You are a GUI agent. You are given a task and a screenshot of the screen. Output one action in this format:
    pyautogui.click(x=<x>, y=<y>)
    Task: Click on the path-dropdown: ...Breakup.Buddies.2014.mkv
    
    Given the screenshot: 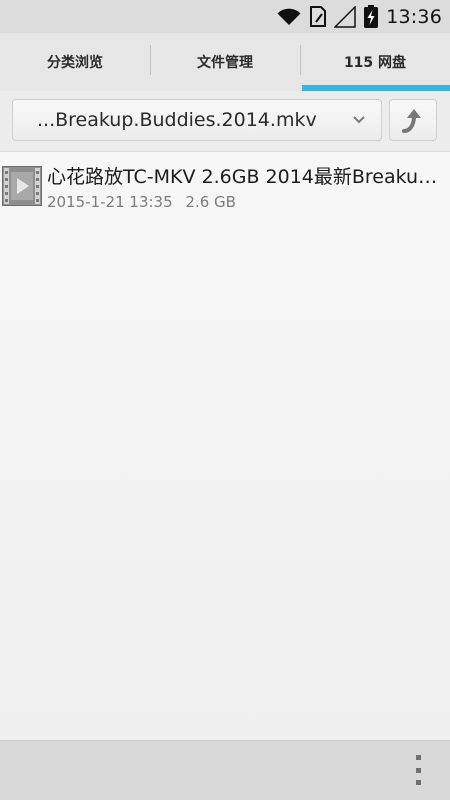 What is the action you would take?
    pyautogui.click(x=197, y=120)
    